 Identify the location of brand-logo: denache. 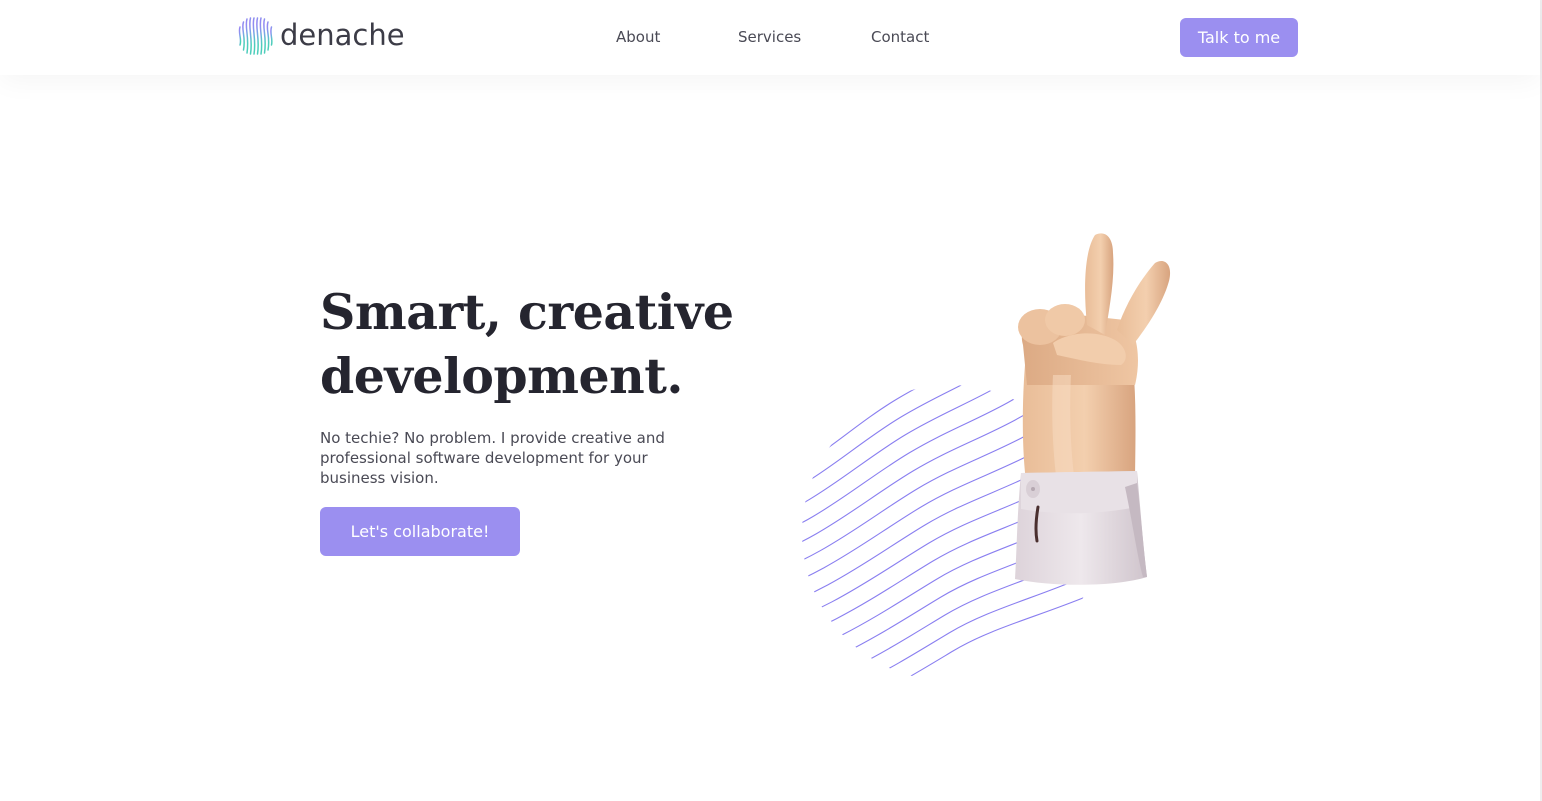
(321, 36).